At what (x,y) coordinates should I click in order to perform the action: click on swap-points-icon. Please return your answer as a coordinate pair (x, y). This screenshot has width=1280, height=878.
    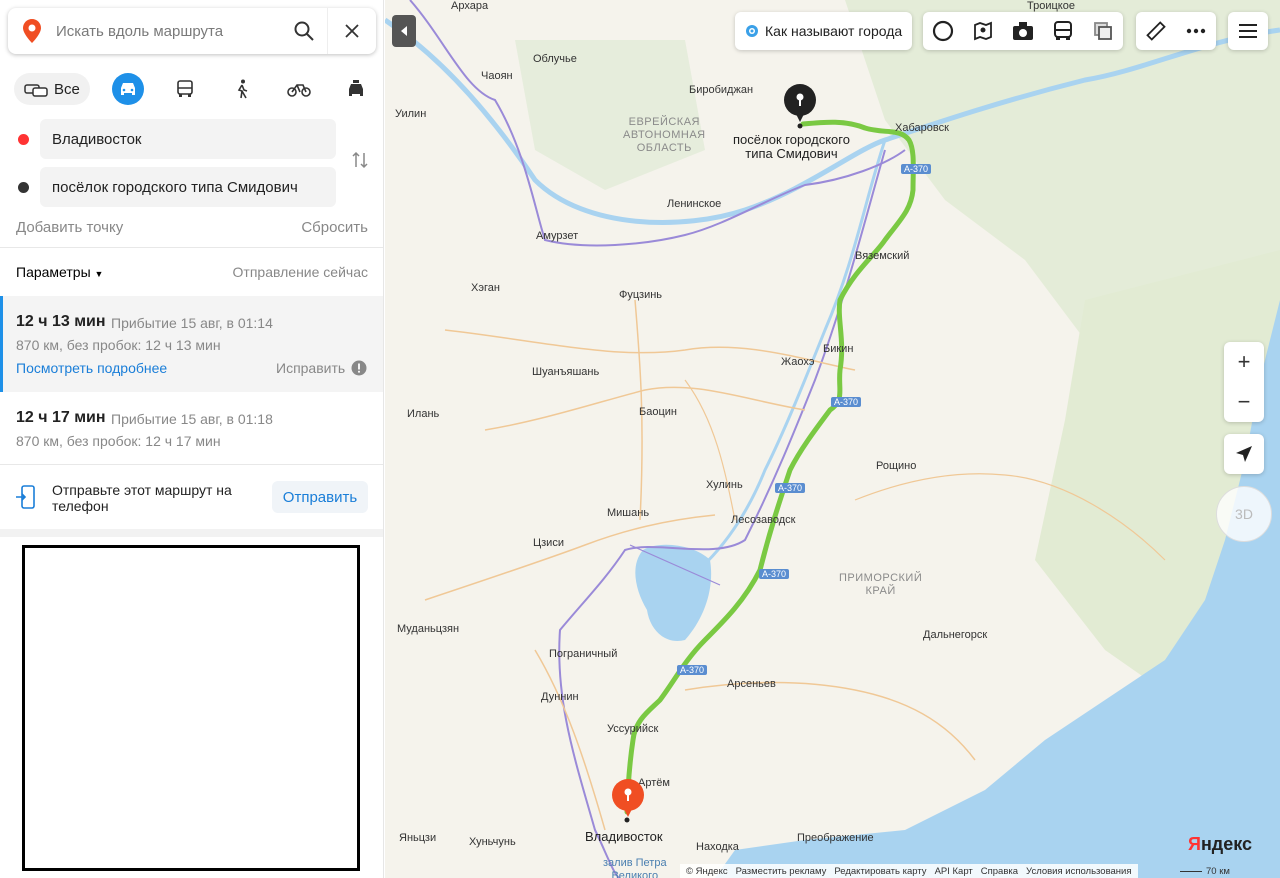
    Looking at the image, I should click on (360, 160).